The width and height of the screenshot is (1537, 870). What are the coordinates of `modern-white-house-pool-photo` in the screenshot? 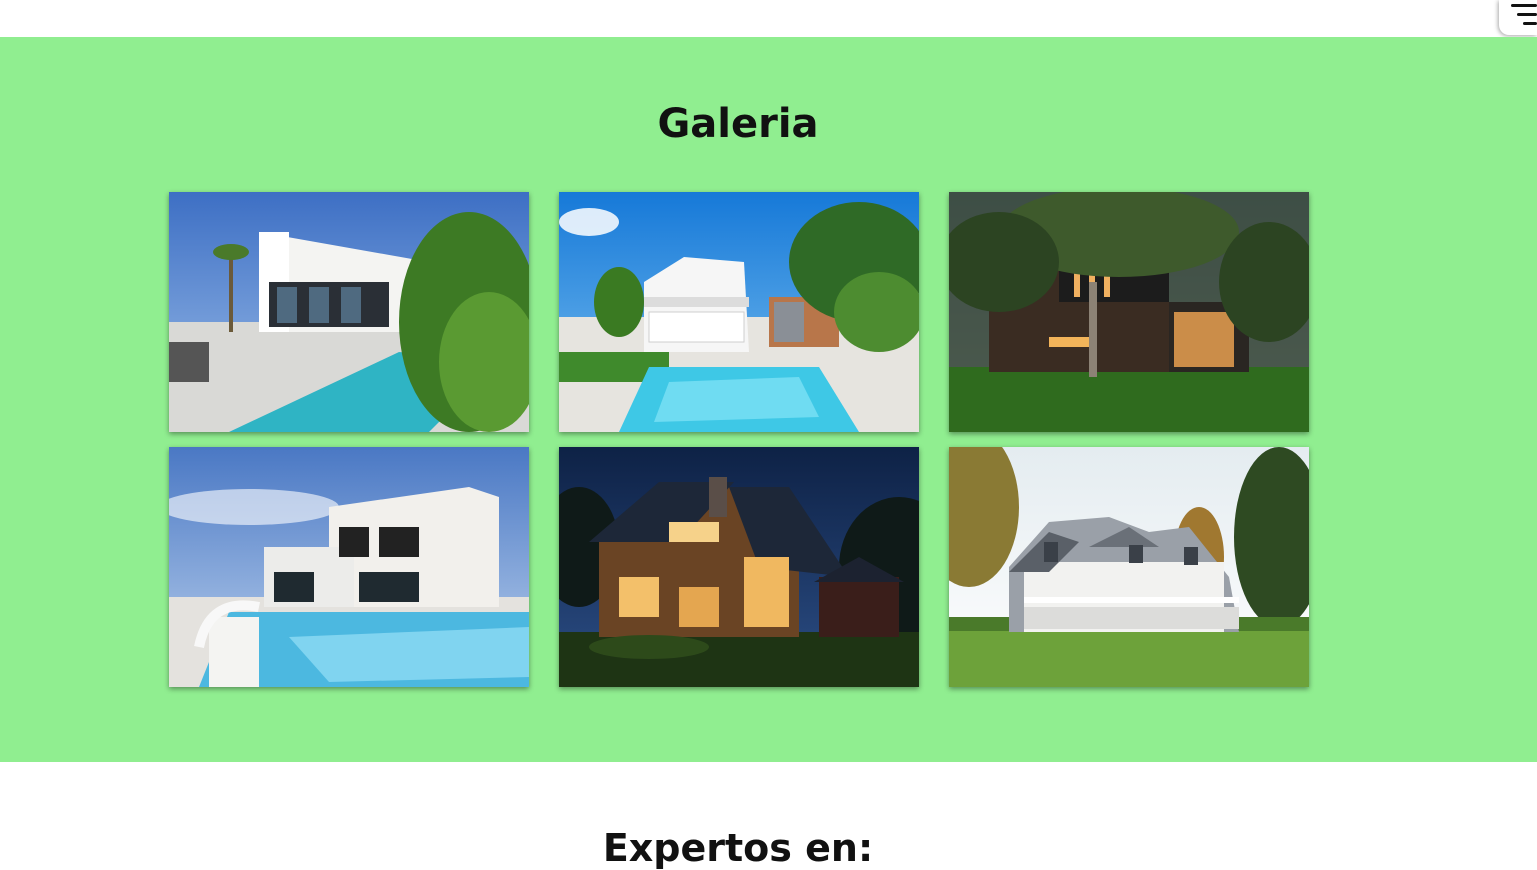 It's located at (349, 312).